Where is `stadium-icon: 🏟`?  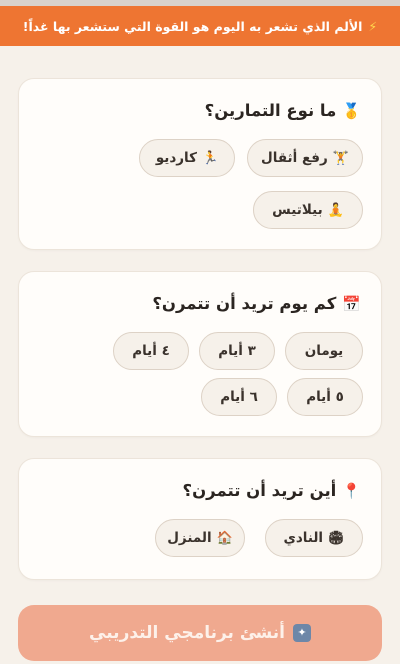 stadium-icon: 🏟 is located at coordinates (336, 538).